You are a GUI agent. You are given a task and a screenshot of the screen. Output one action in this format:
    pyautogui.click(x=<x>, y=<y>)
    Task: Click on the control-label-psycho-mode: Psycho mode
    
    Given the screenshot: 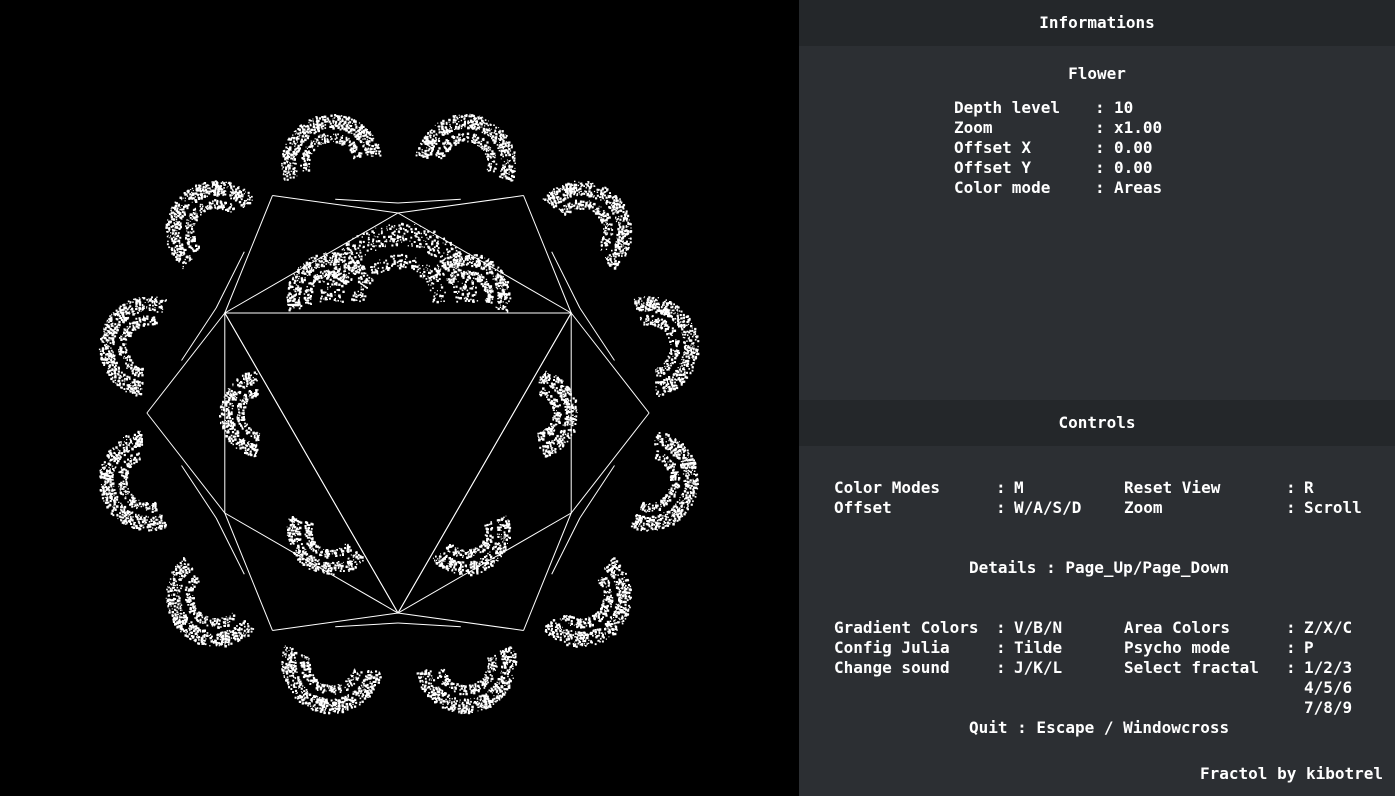 What is the action you would take?
    pyautogui.click(x=1177, y=647)
    